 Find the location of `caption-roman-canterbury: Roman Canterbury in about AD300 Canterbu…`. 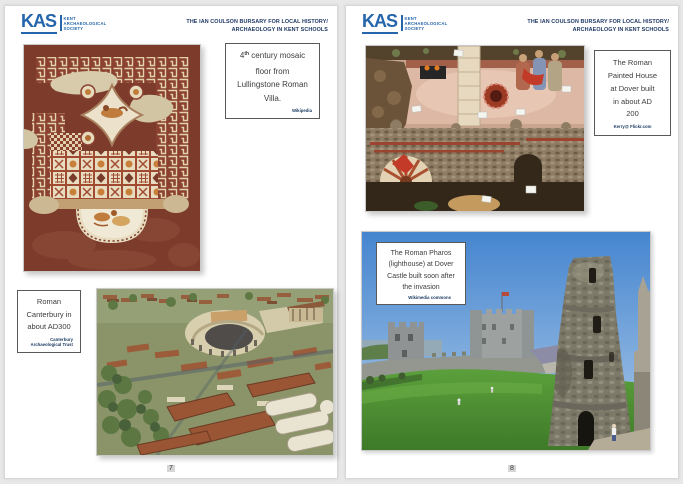

caption-roman-canterbury: Roman Canterbury in about AD300 Canterbu… is located at coordinates (49, 321).